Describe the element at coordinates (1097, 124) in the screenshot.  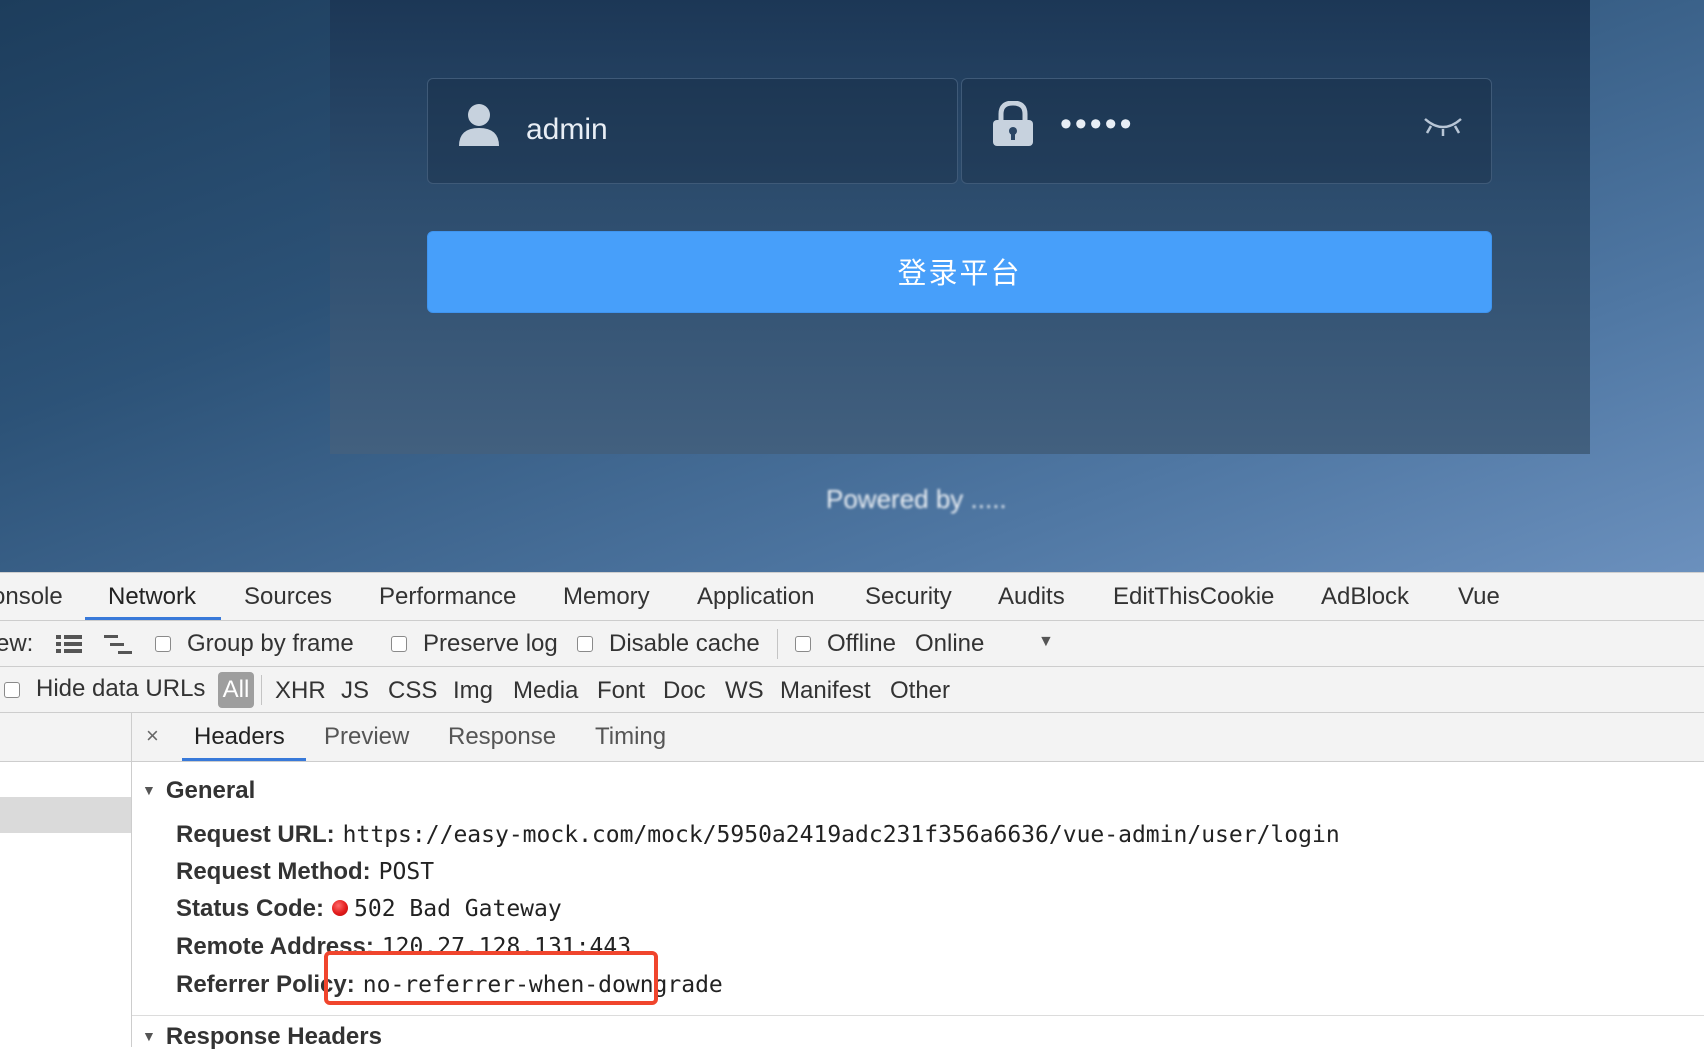
I see `password-value: •••••` at that location.